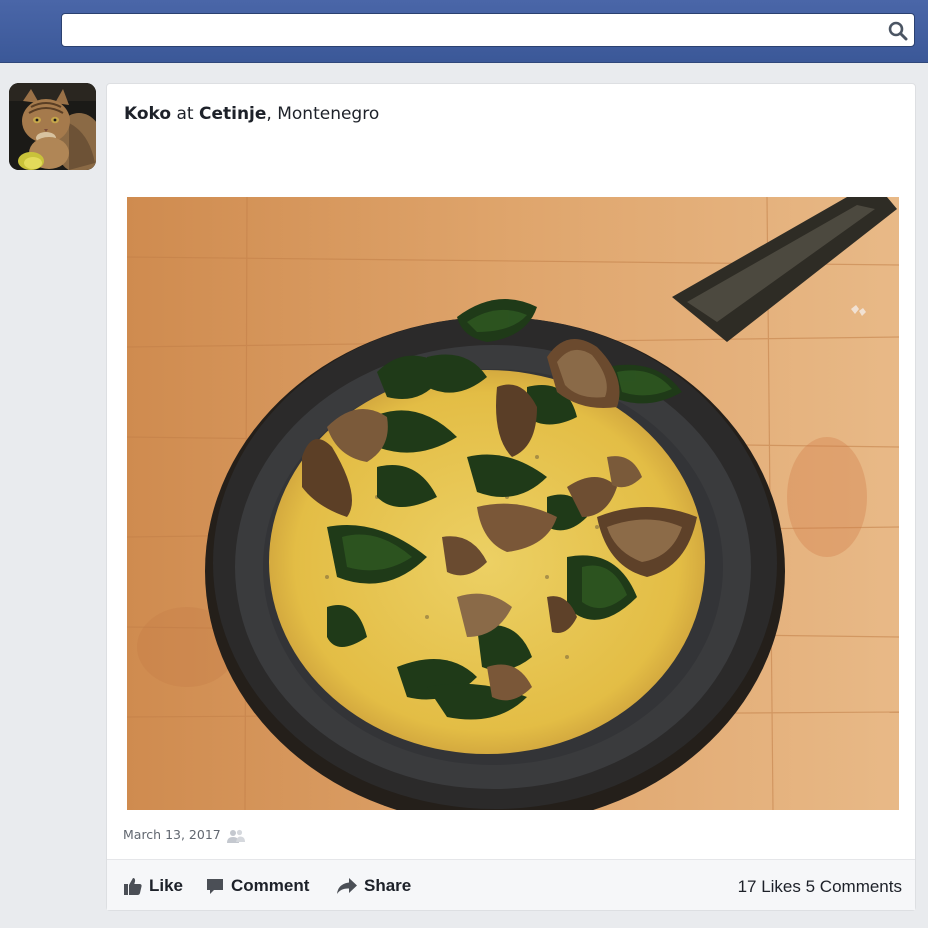 The width and height of the screenshot is (928, 928). What do you see at coordinates (185, 114) in the screenshot?
I see `at-word: at` at bounding box center [185, 114].